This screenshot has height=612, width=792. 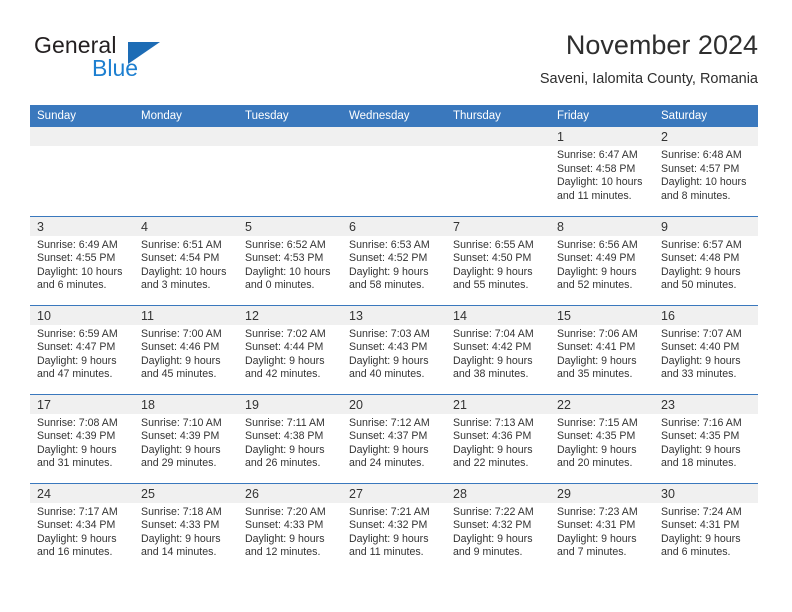 I want to click on day-number: 13, so click(x=394, y=315).